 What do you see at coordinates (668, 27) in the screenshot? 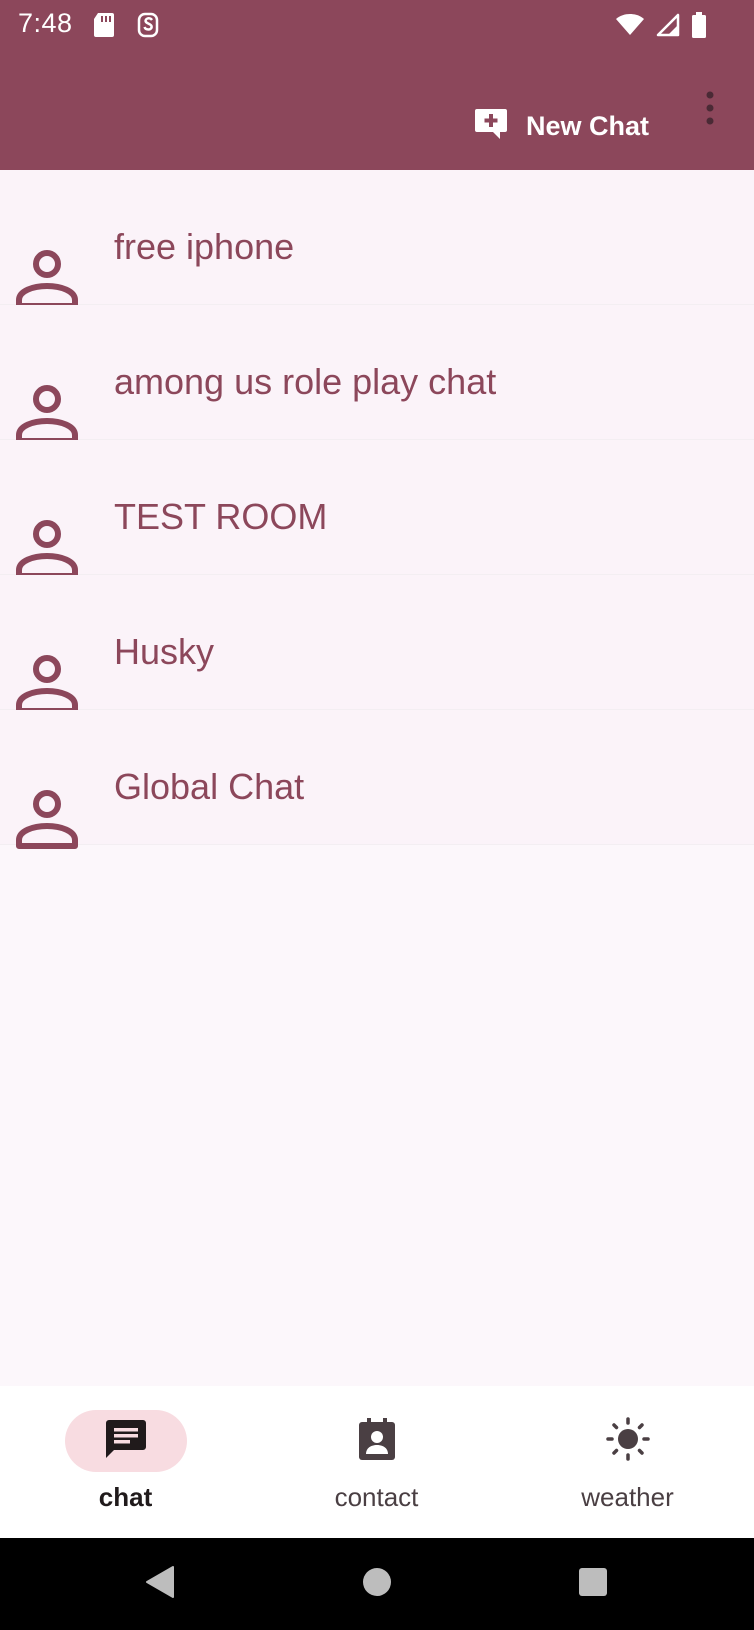
I see `signal-icon` at bounding box center [668, 27].